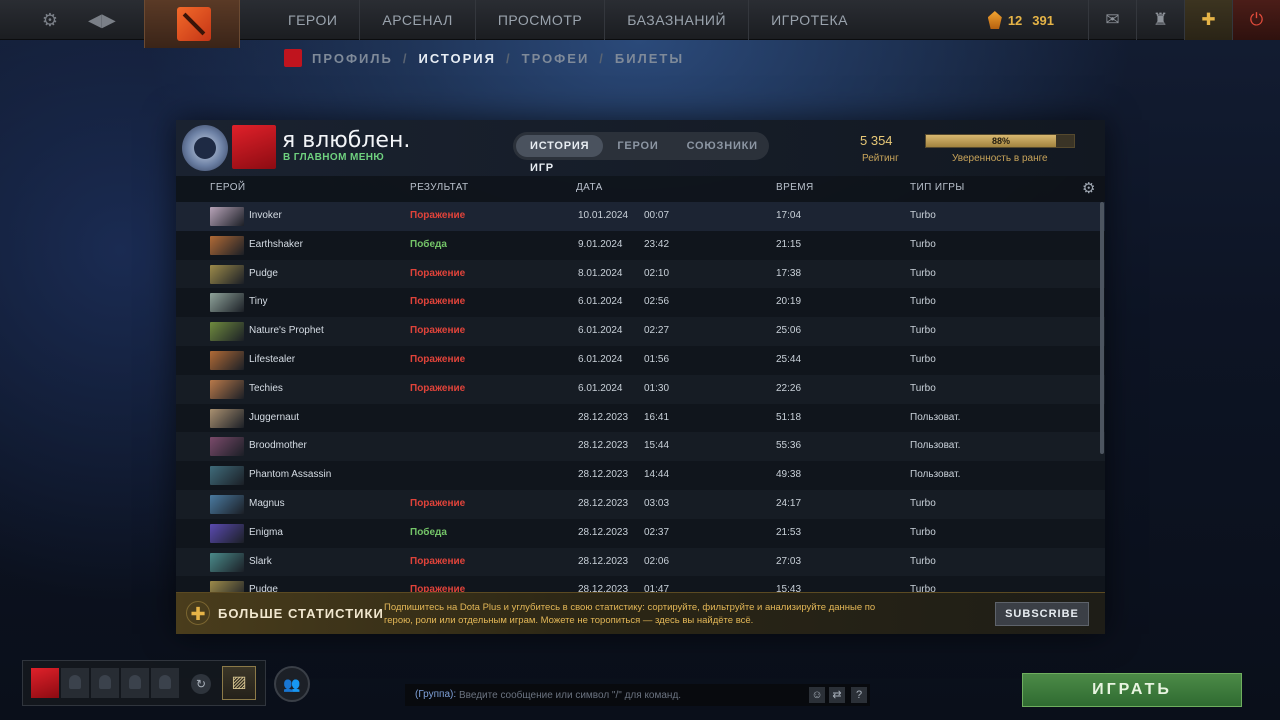 The height and width of the screenshot is (720, 1280). Describe the element at coordinates (789, 273) in the screenshot. I see `match-duration: 17:38` at that location.